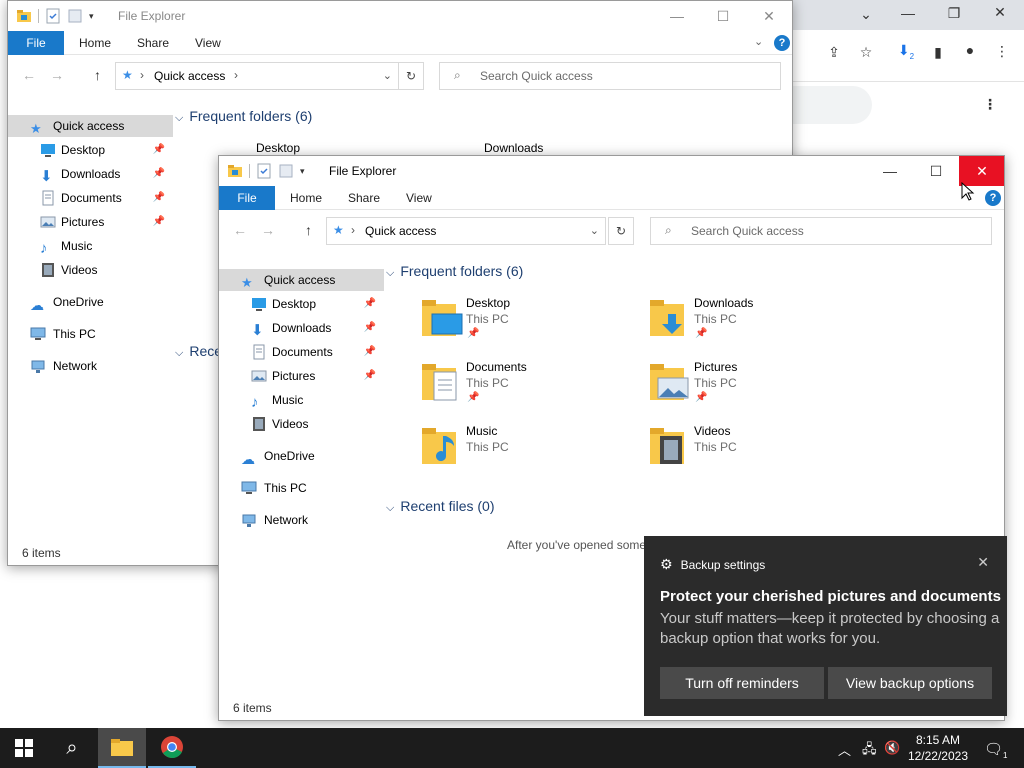  I want to click on network-status-icon: 🖧, so click(869, 751).